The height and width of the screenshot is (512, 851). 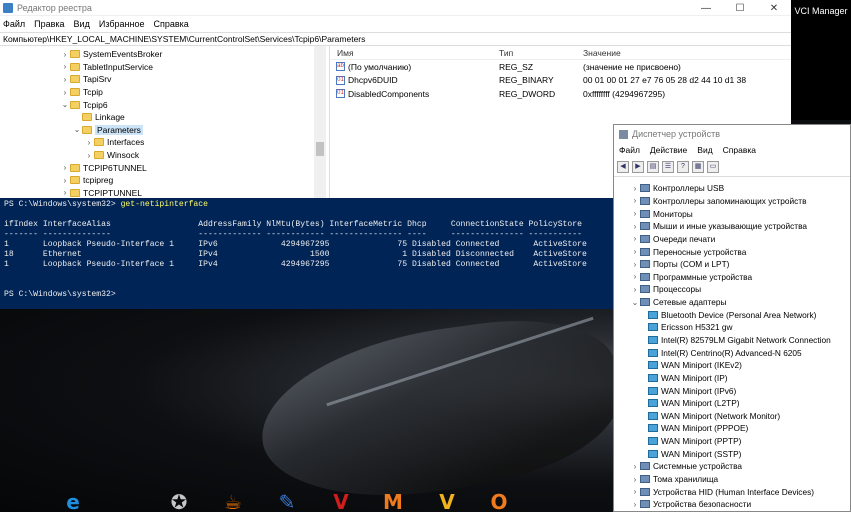 I want to click on devmgr-menu-action: Действие, so click(x=668, y=150).